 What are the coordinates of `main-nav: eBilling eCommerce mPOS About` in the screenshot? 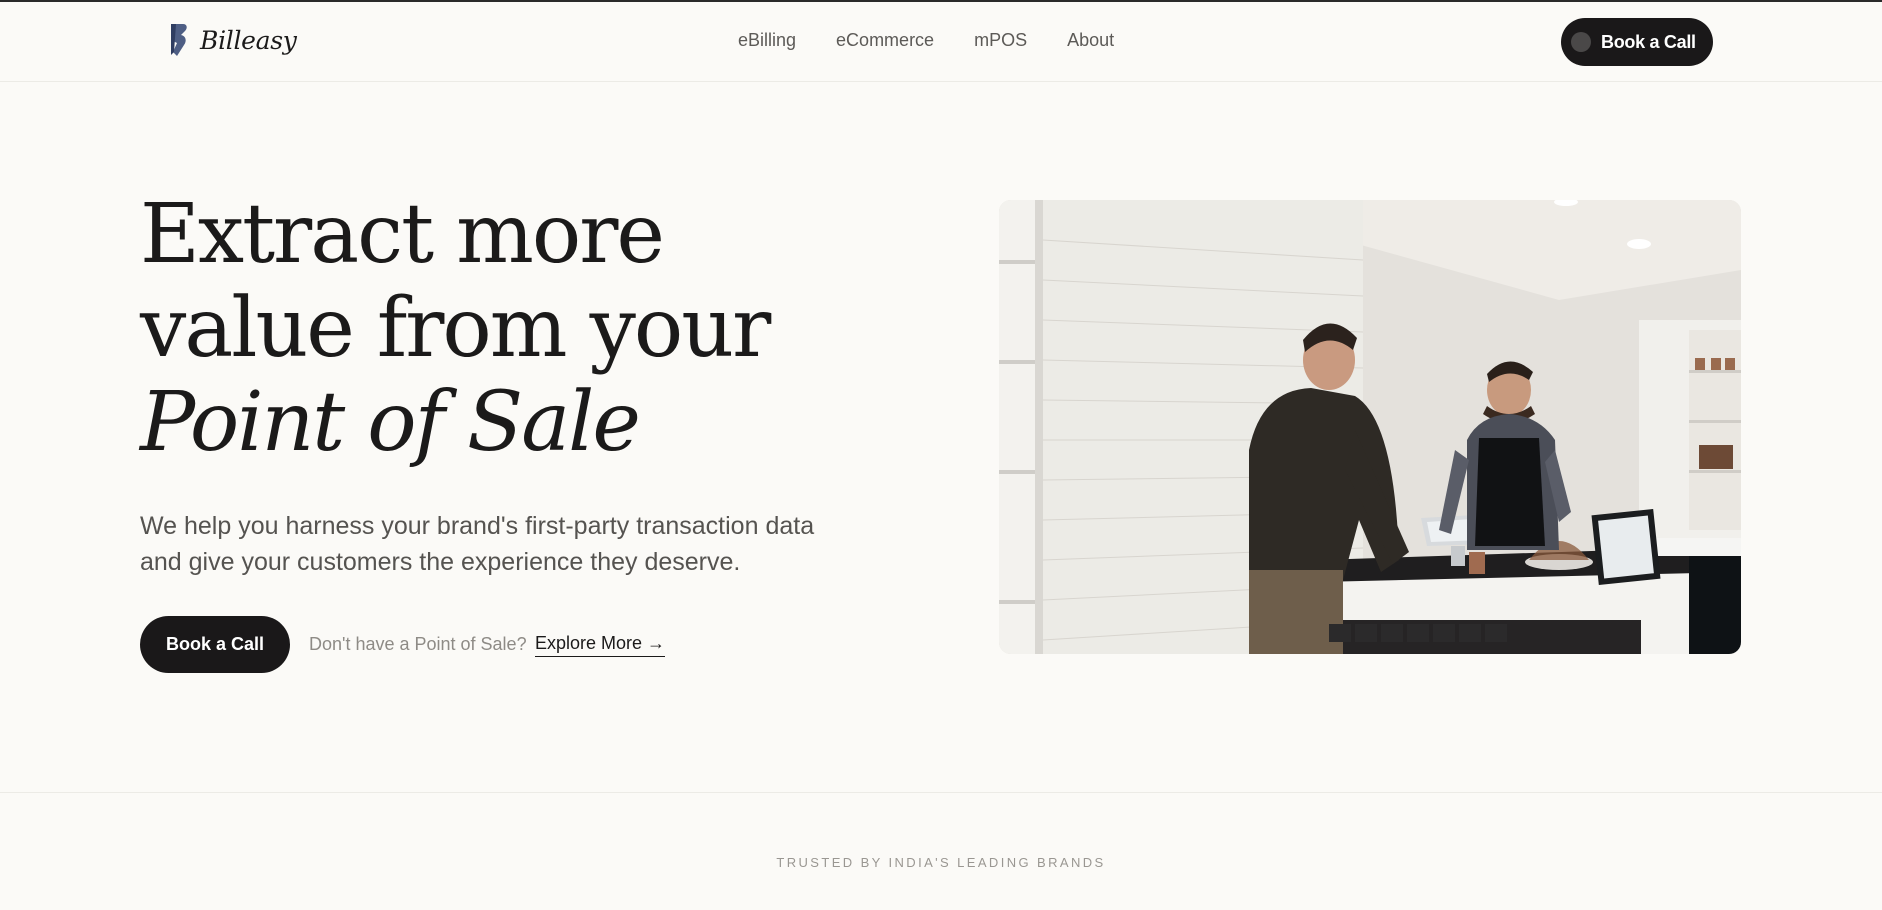 It's located at (926, 40).